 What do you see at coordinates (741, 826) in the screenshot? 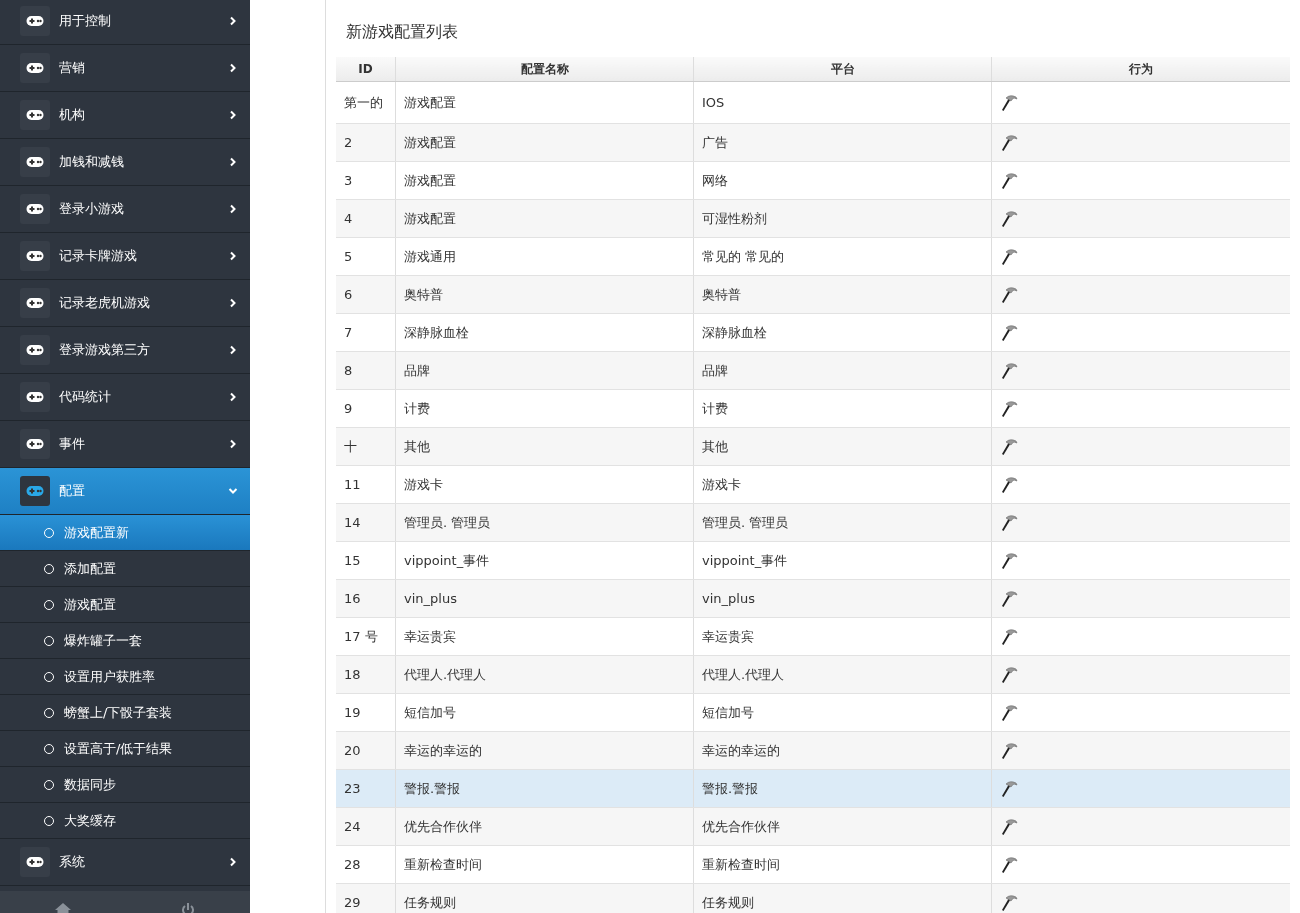
I see `table-cell: 优先合作伙伴` at bounding box center [741, 826].